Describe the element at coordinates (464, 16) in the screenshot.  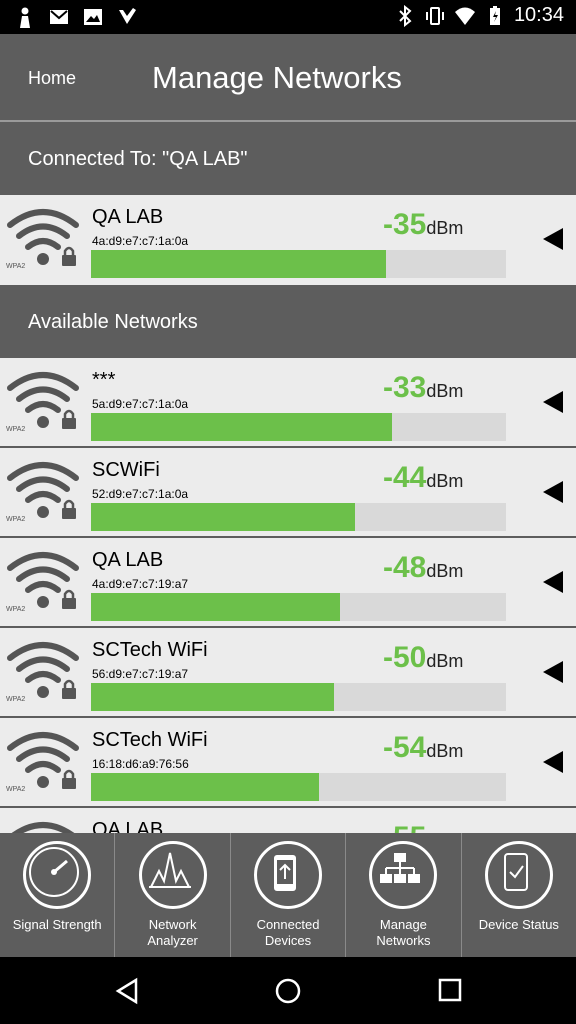
I see `wifi-status-icon` at that location.